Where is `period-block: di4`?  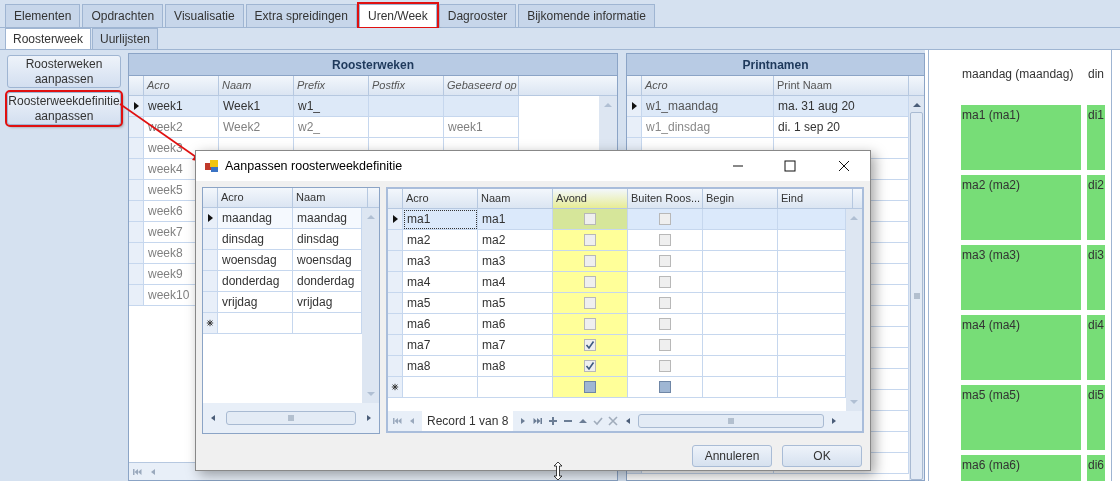 period-block: di4 is located at coordinates (1096, 347).